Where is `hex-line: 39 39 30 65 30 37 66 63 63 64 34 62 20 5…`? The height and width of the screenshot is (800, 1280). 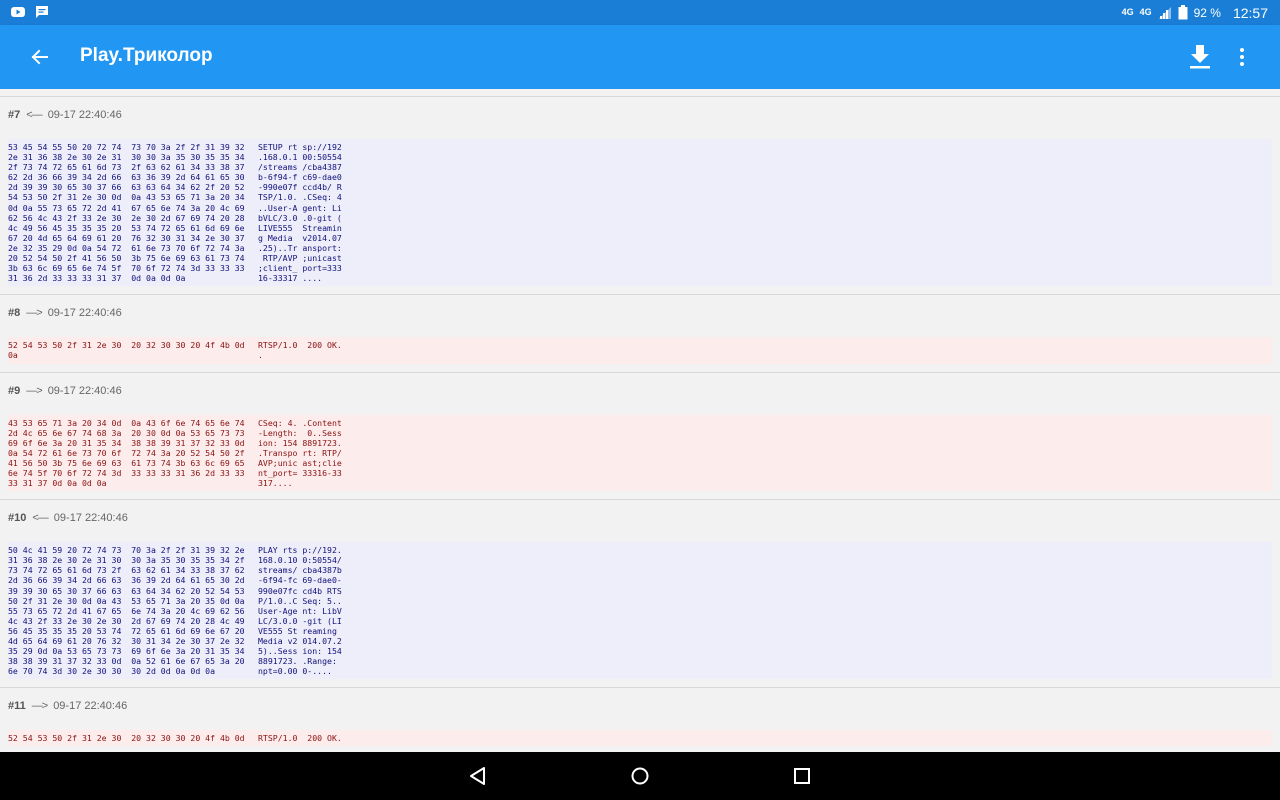 hex-line: 39 39 30 65 30 37 66 63 63 64 34 62 20 5… is located at coordinates (126, 590).